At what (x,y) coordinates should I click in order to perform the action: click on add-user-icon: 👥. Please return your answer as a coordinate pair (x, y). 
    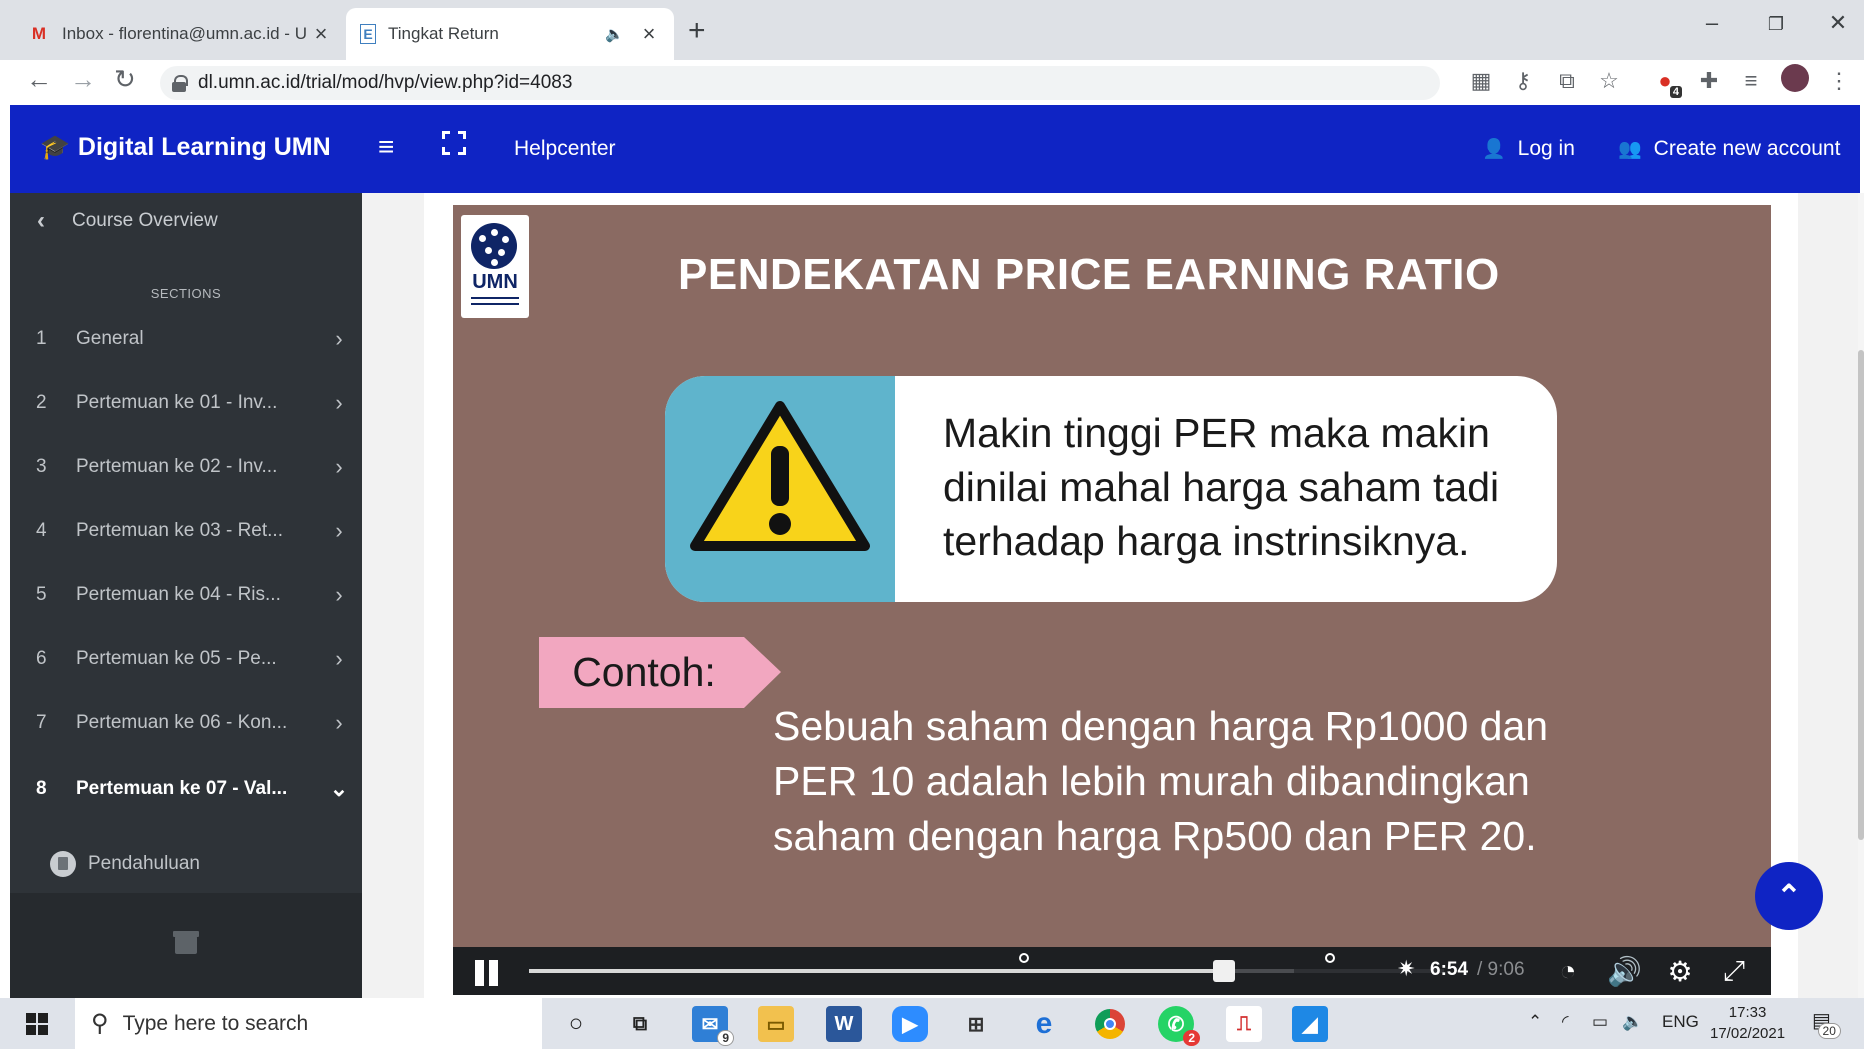
    Looking at the image, I should click on (1630, 149).